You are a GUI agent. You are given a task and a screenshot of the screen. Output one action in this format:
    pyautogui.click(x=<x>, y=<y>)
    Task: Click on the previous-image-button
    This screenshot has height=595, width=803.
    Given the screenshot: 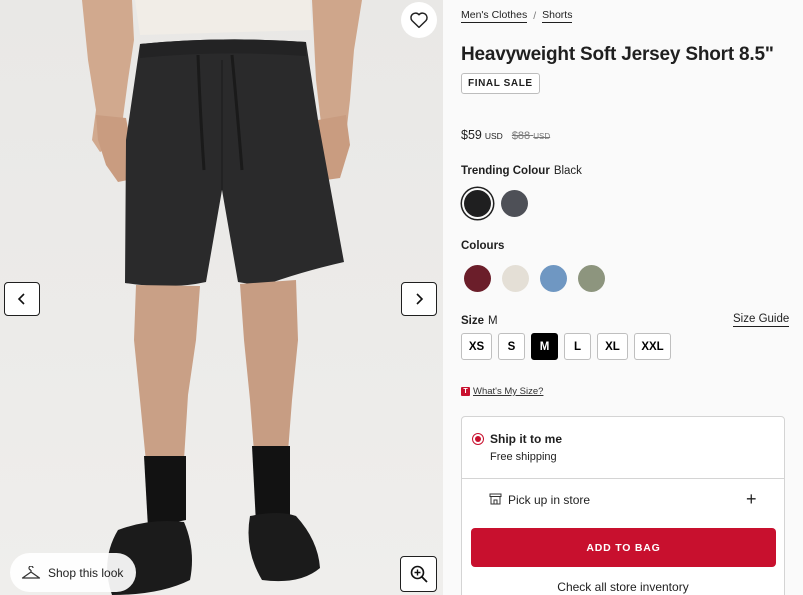 What is the action you would take?
    pyautogui.click(x=22, y=299)
    